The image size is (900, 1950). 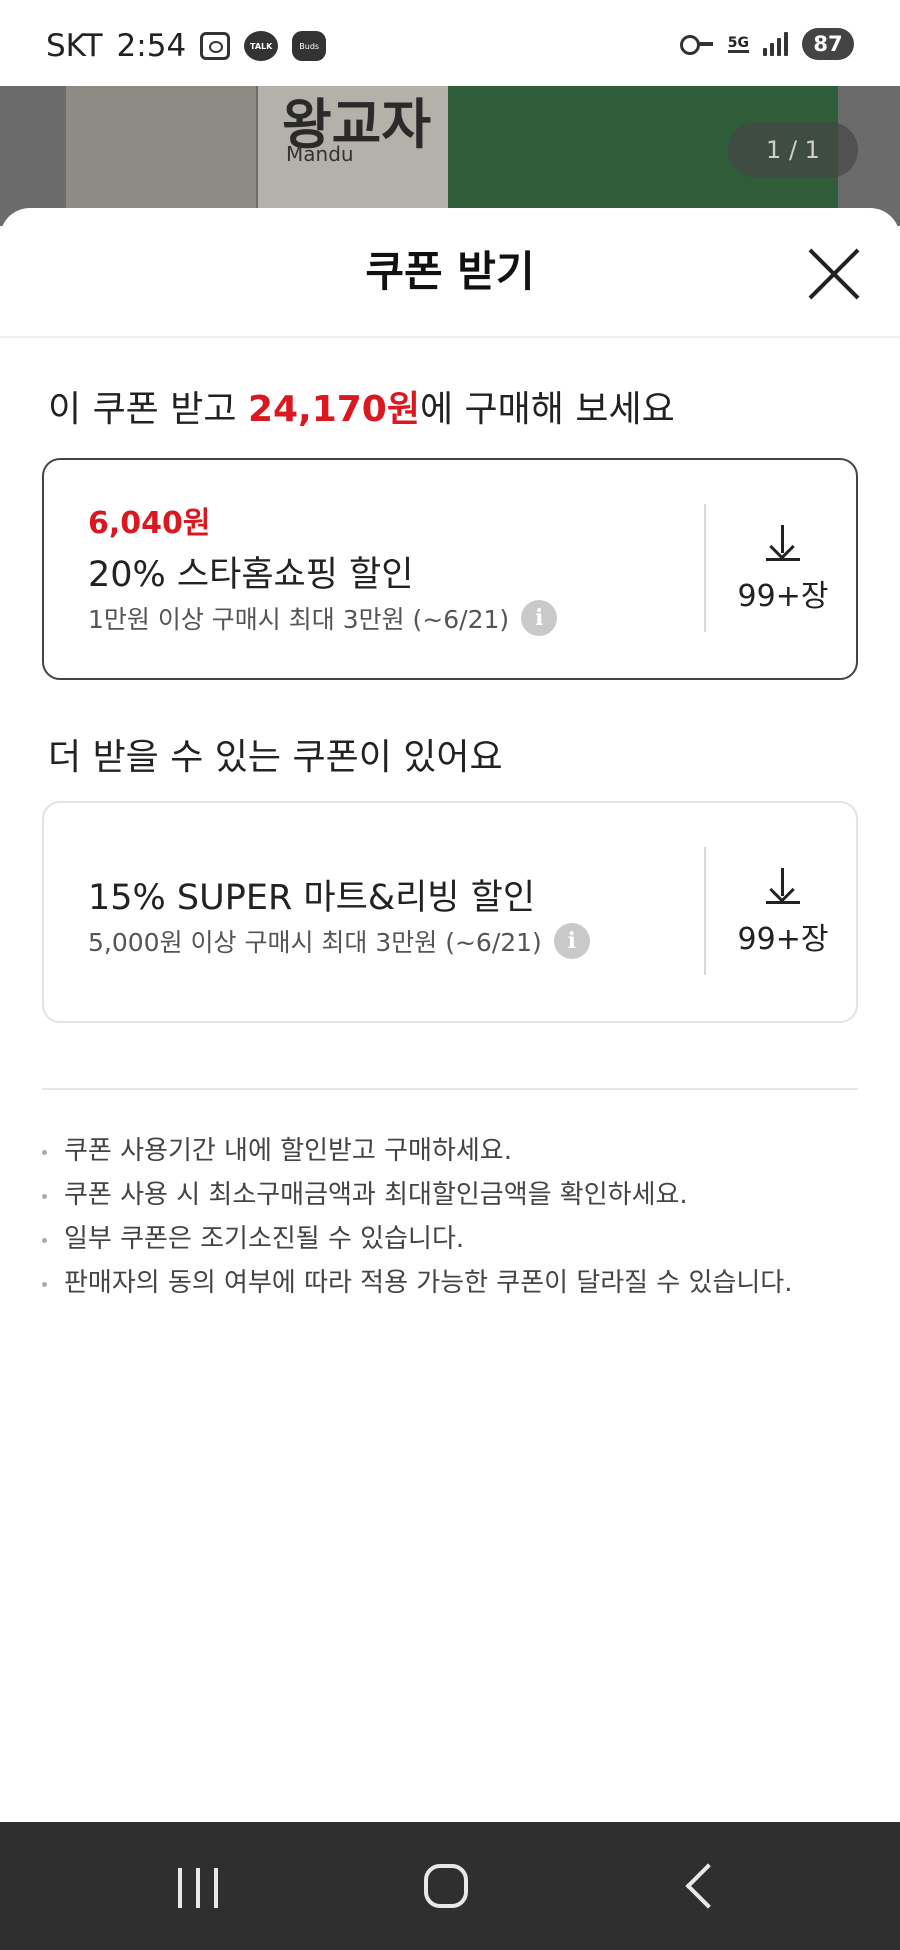 What do you see at coordinates (547, 409) in the screenshot?
I see `headline-suffix: 에 구매해 보세요` at bounding box center [547, 409].